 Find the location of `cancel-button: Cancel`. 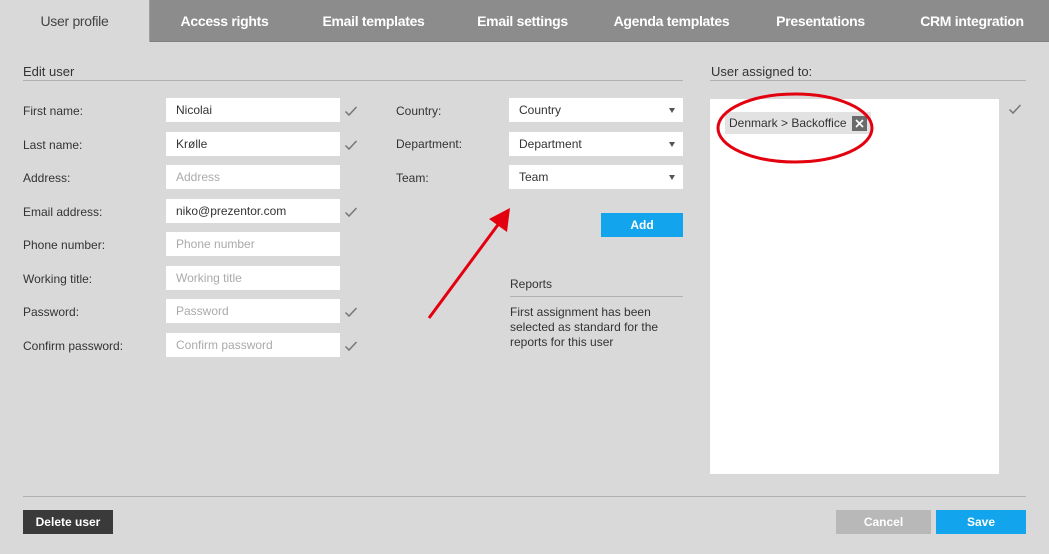

cancel-button: Cancel is located at coordinates (883, 522).